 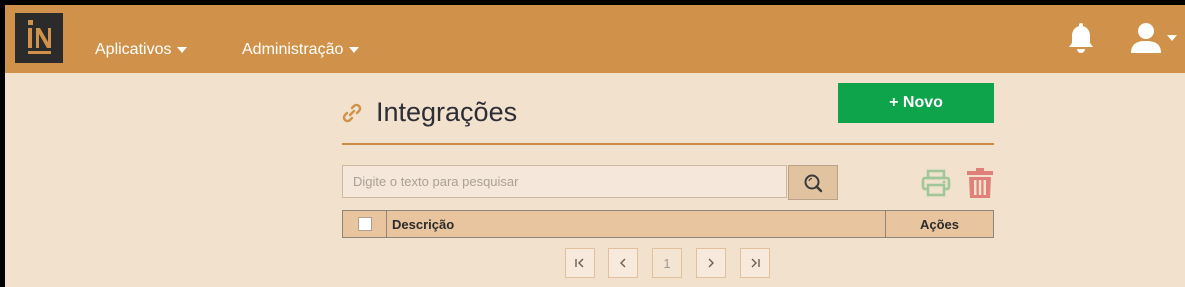 I want to click on search-icon, so click(x=813, y=183).